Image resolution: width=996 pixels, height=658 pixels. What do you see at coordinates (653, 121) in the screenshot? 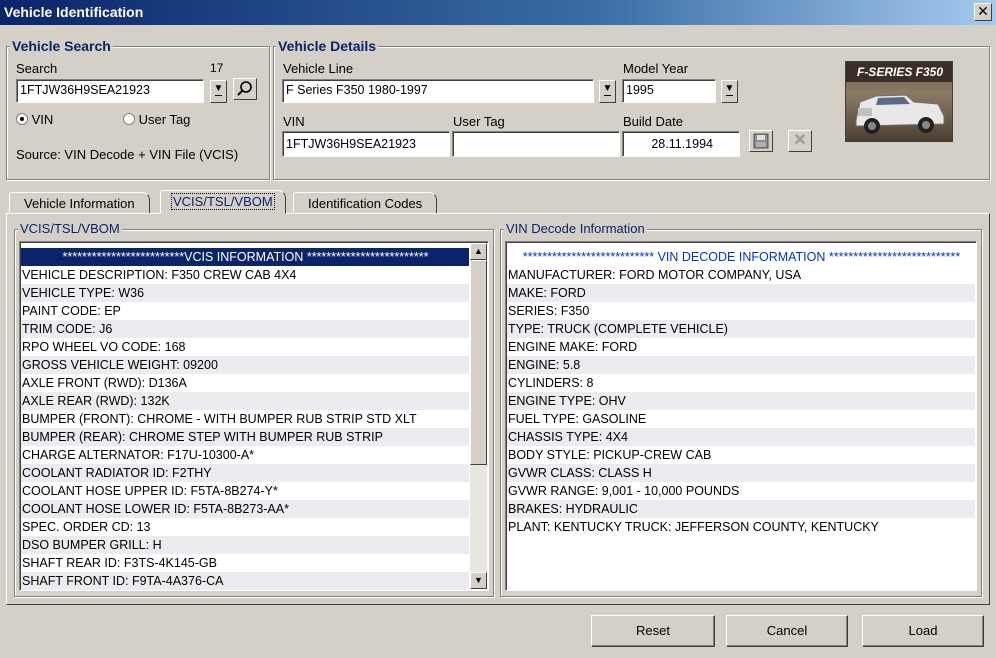
I see `build-date-label: Build Date` at bounding box center [653, 121].